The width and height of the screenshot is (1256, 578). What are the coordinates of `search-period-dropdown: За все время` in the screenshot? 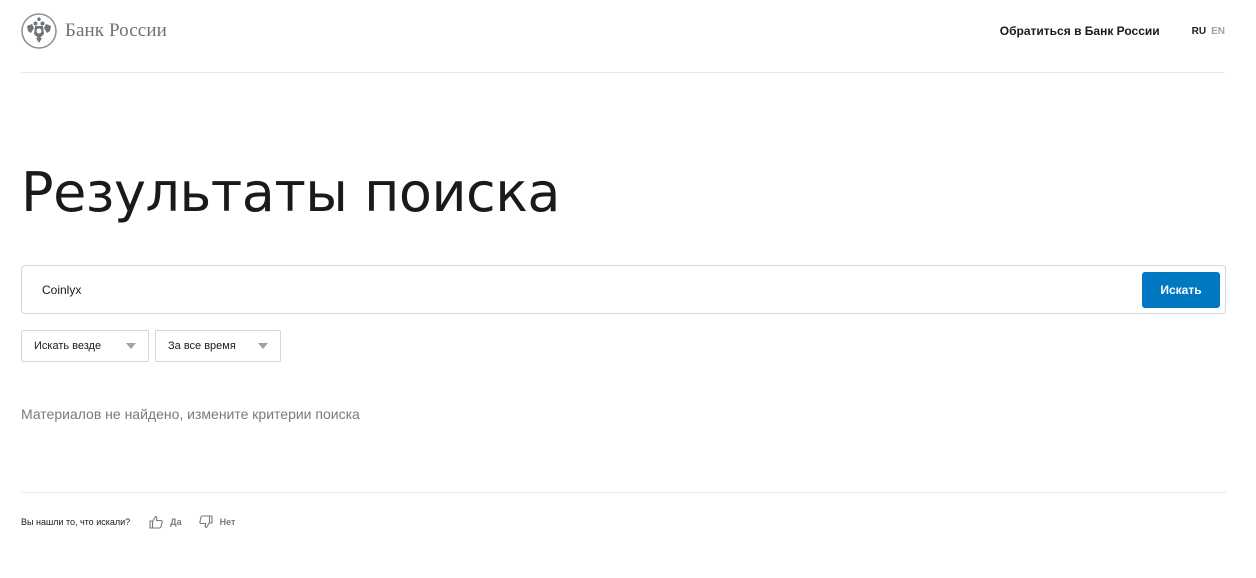 It's located at (218, 346).